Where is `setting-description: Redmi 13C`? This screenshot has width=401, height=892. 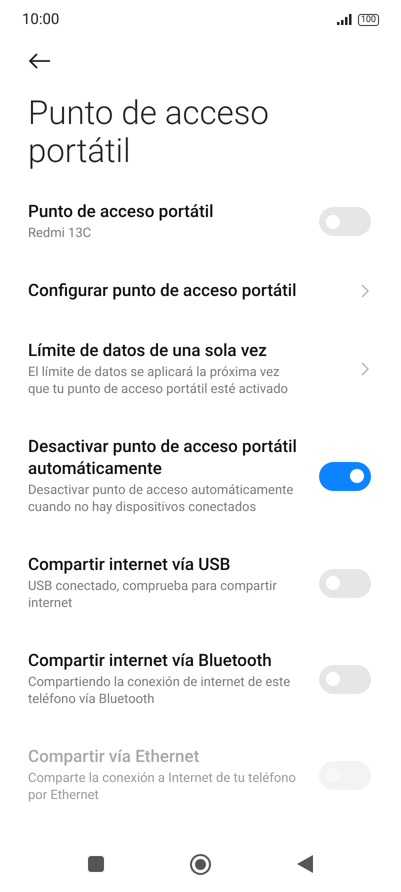
setting-description: Redmi 13C is located at coordinates (60, 233).